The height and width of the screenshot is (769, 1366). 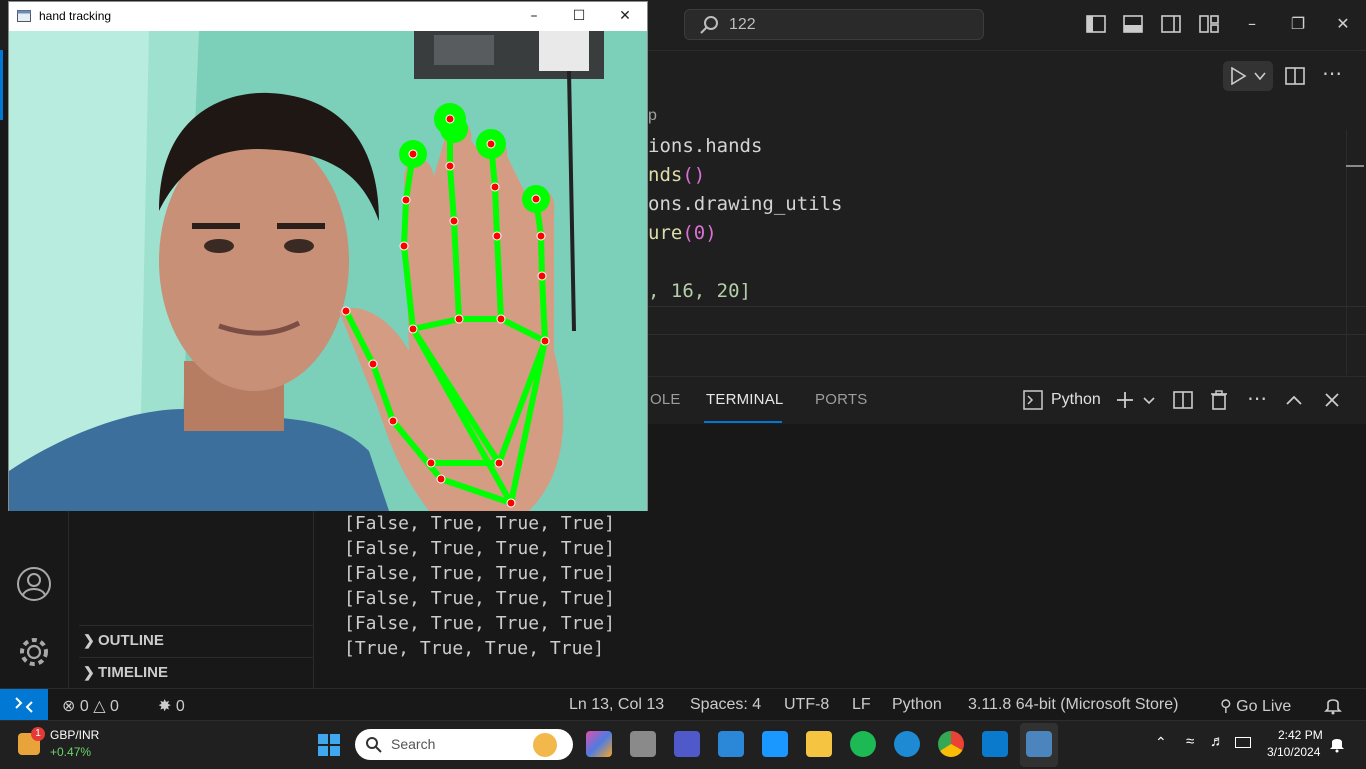 I want to click on python-interpreter: 3.11.8 64-bit (Microsoft Store), so click(x=1073, y=705).